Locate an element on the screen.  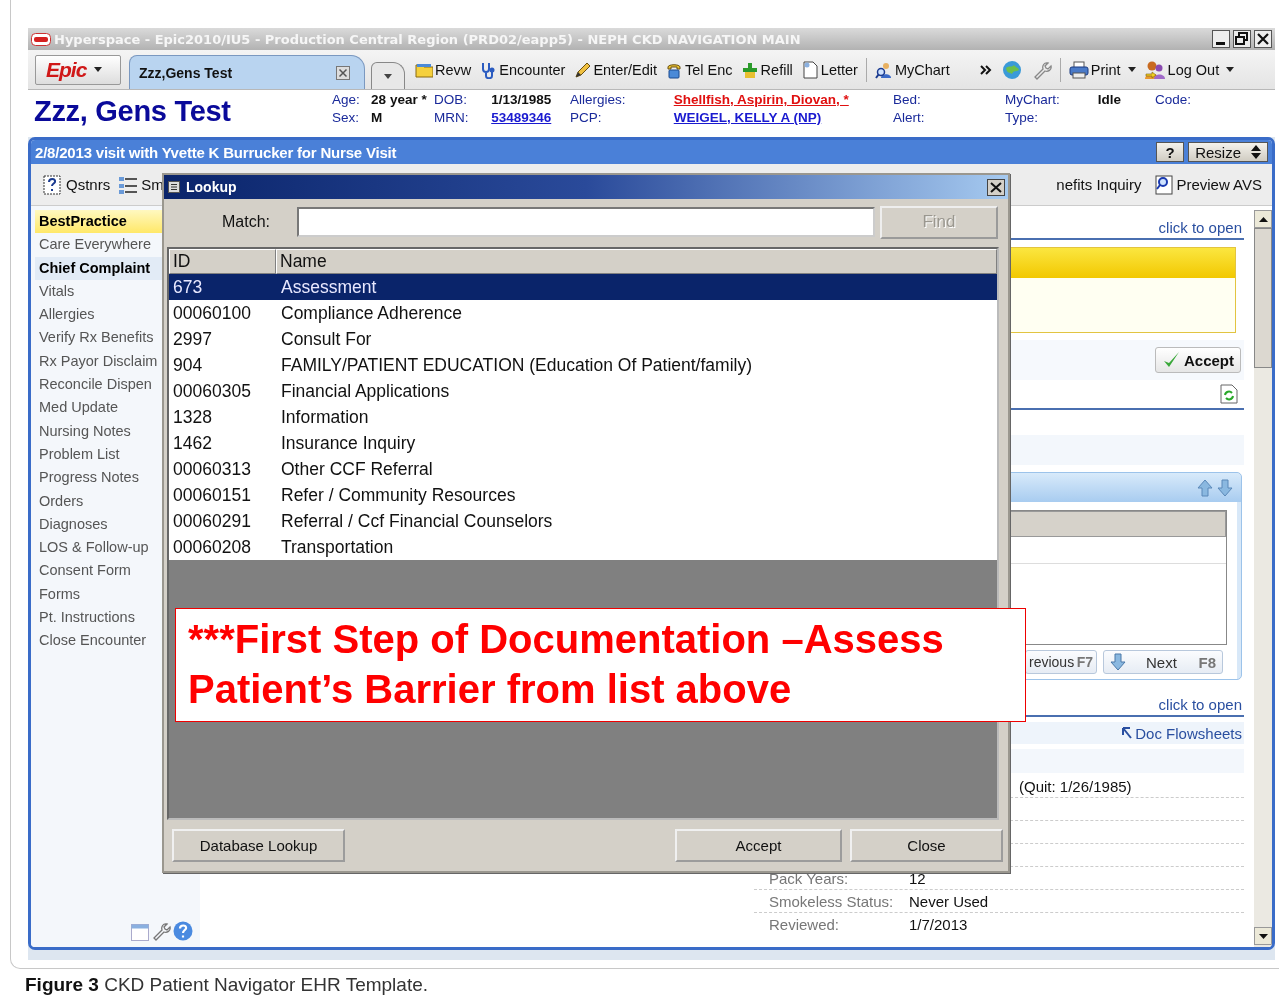
activity-button: nefits Inquiry is located at coordinates (1099, 184).